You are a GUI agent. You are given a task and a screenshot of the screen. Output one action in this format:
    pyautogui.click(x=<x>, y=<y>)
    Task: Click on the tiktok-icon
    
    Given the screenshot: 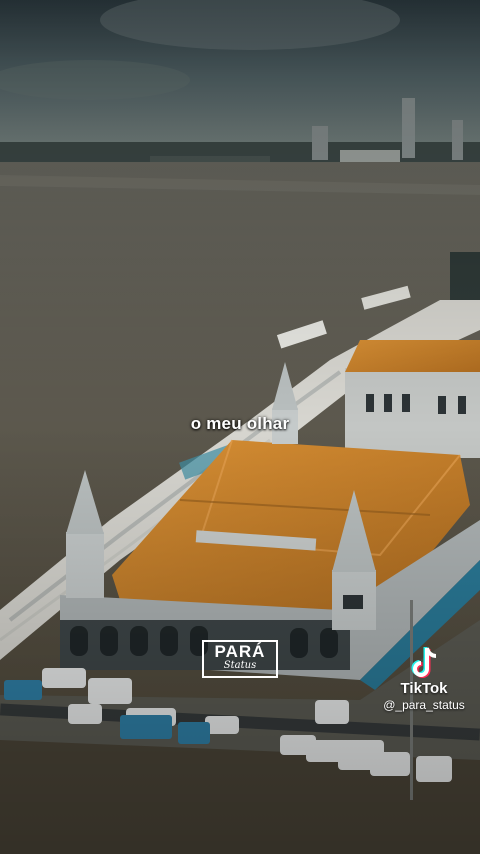 What is the action you would take?
    pyautogui.click(x=424, y=662)
    